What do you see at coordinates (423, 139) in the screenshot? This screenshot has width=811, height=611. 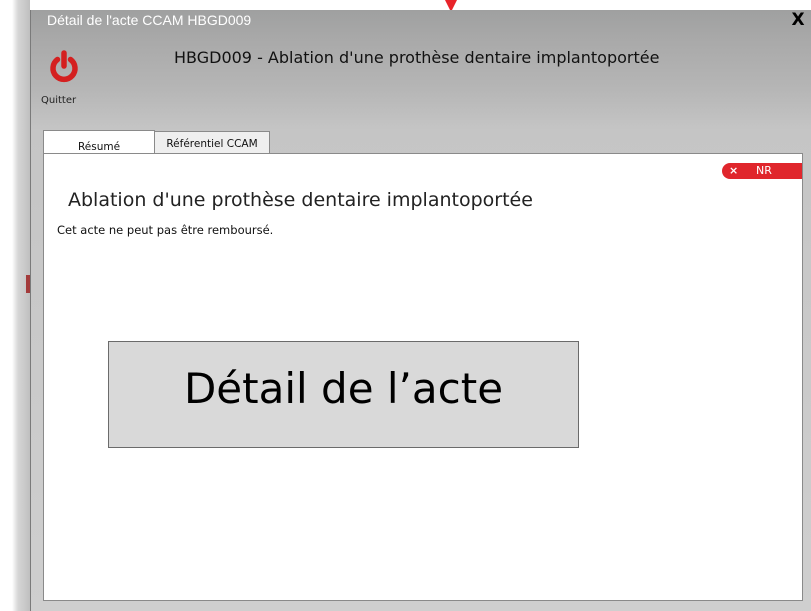 I see `tab-bar: Résumé Référentiel CCAM` at bounding box center [423, 139].